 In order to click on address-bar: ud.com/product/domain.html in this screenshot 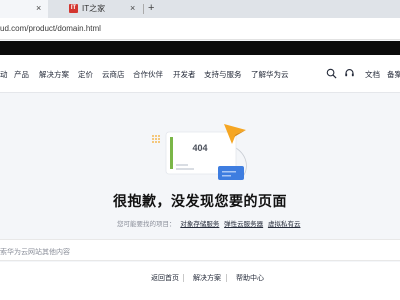, I will do `click(200, 29)`.